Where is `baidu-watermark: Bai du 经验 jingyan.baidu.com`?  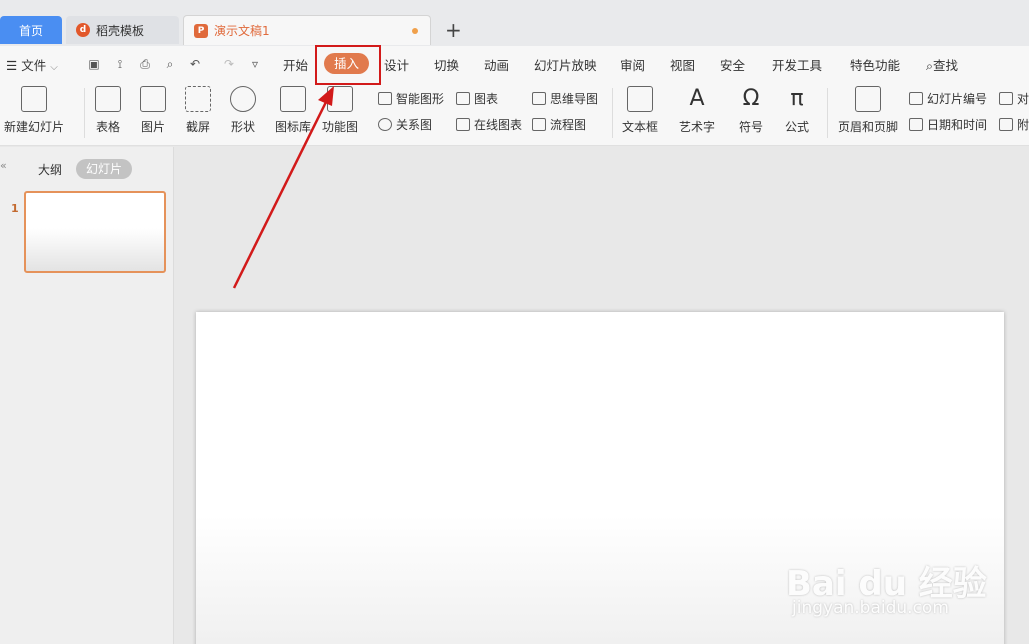 baidu-watermark: Bai du 经验 jingyan.baidu.com is located at coordinates (886, 588).